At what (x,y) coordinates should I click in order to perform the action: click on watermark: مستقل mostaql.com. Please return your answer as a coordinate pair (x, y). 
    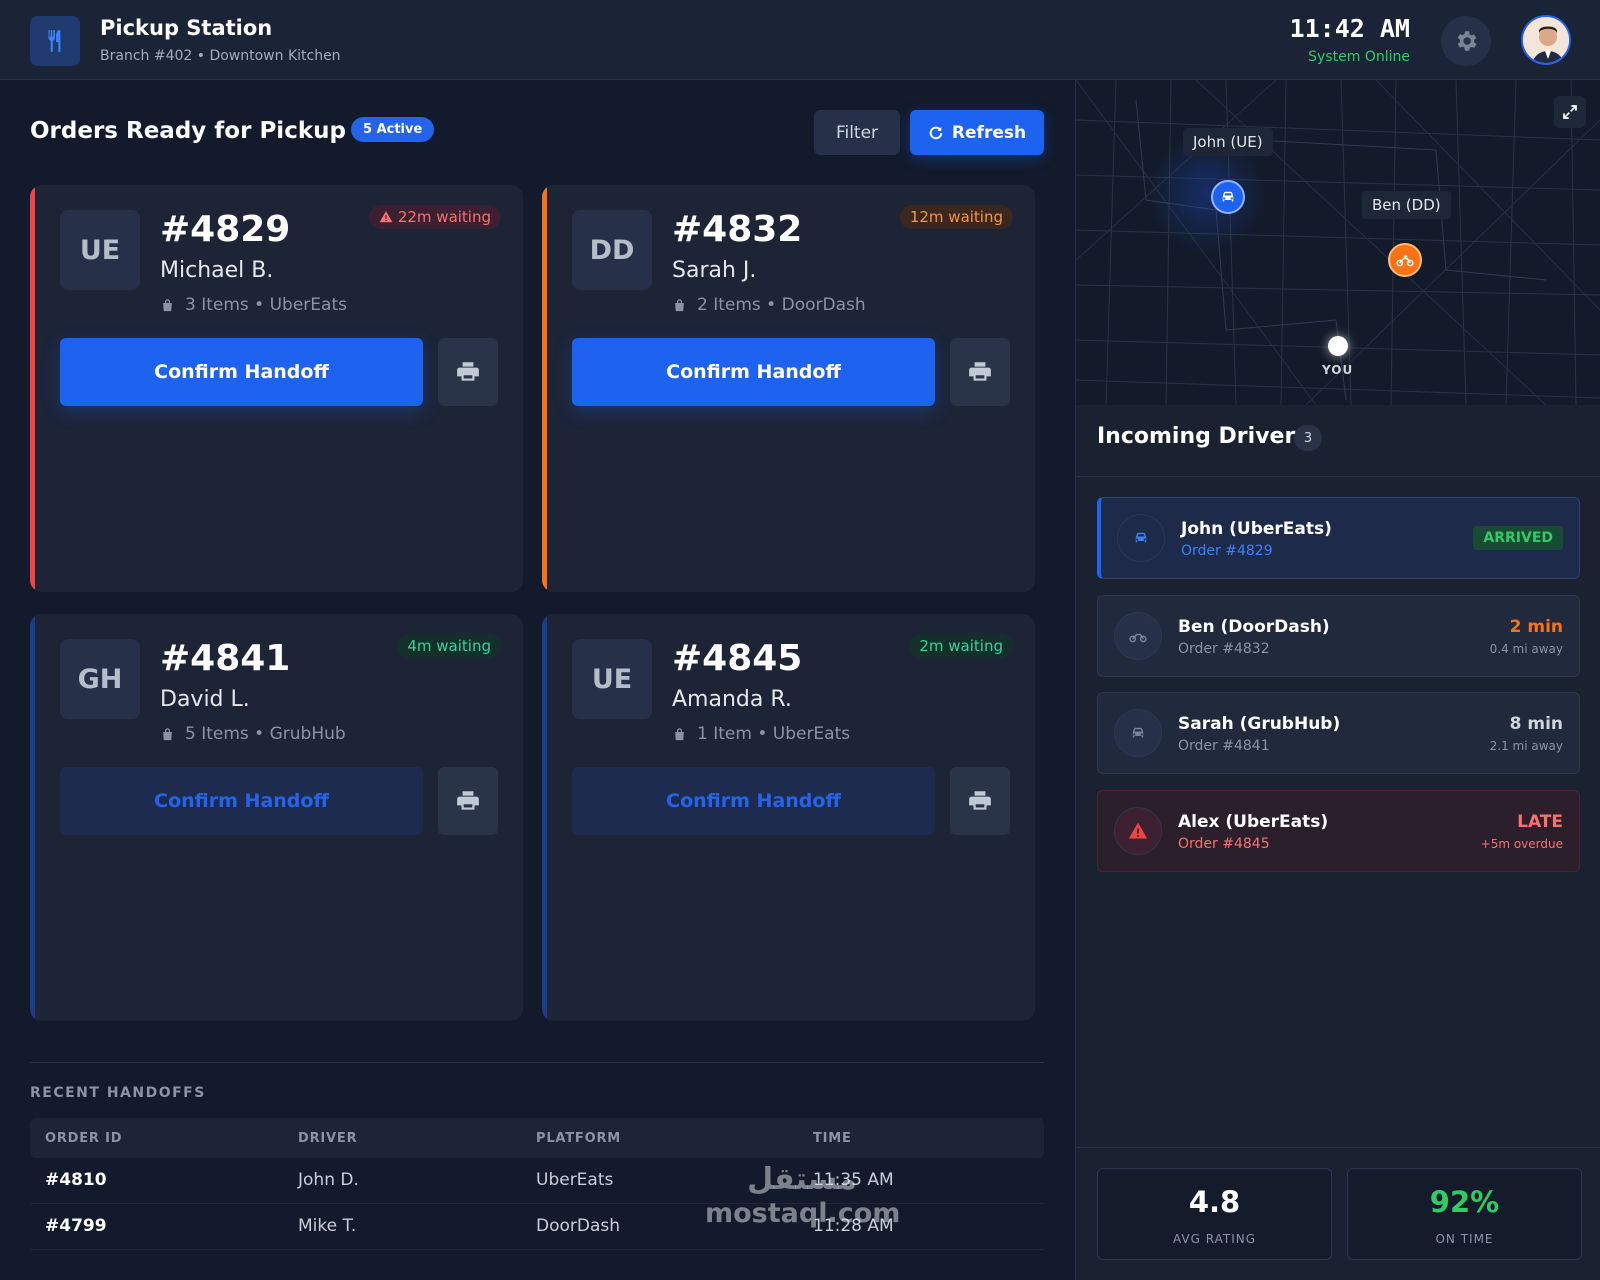
    Looking at the image, I should click on (803, 1194).